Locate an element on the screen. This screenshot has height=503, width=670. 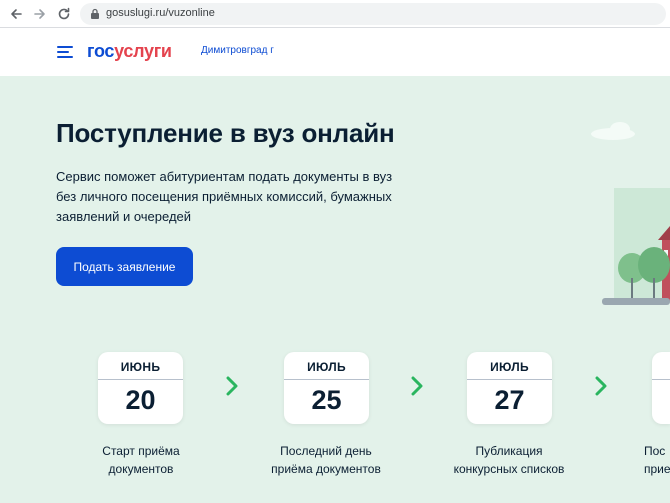
forward-icon is located at coordinates (40, 14).